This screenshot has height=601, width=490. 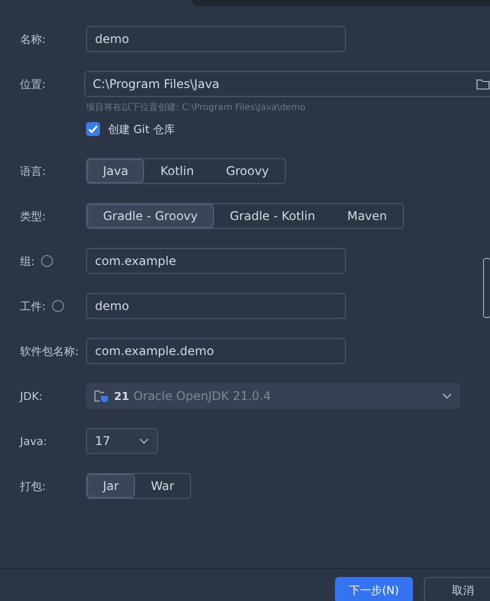 What do you see at coordinates (111, 486) in the screenshot?
I see `segment-option: Jar` at bounding box center [111, 486].